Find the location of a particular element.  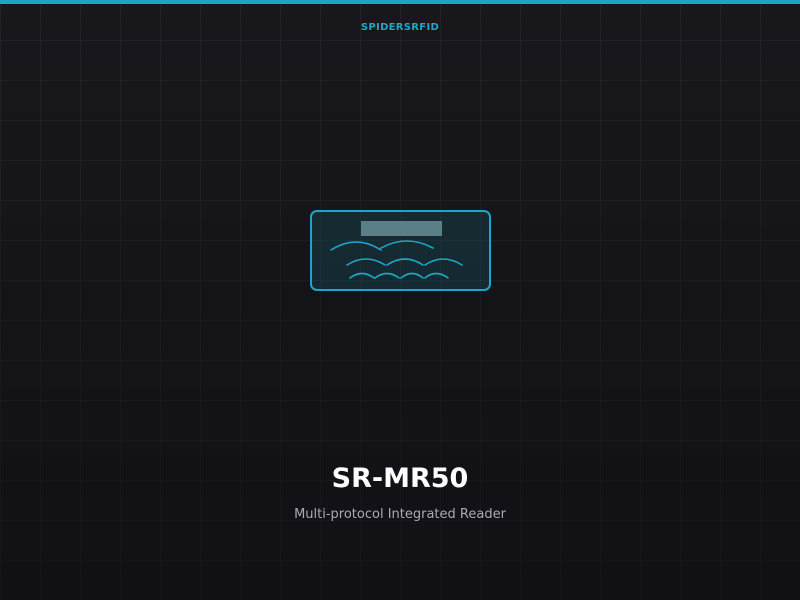

product-model-title: SR-MR50 is located at coordinates (400, 478).